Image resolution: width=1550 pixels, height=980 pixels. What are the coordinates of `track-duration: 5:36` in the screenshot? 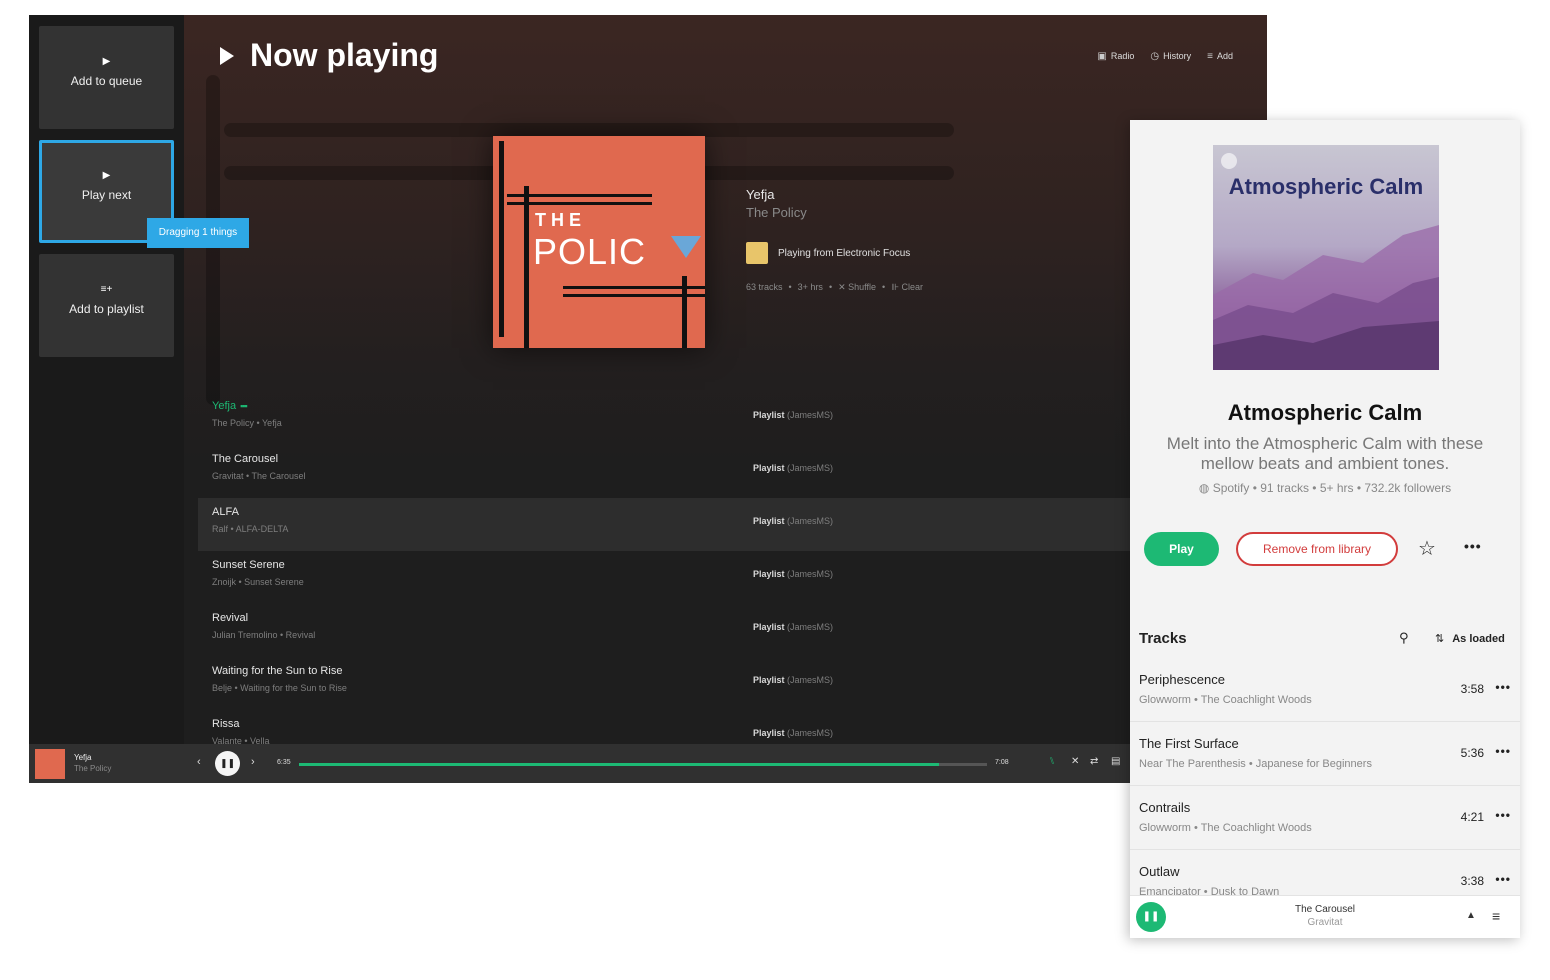 It's located at (1472, 753).